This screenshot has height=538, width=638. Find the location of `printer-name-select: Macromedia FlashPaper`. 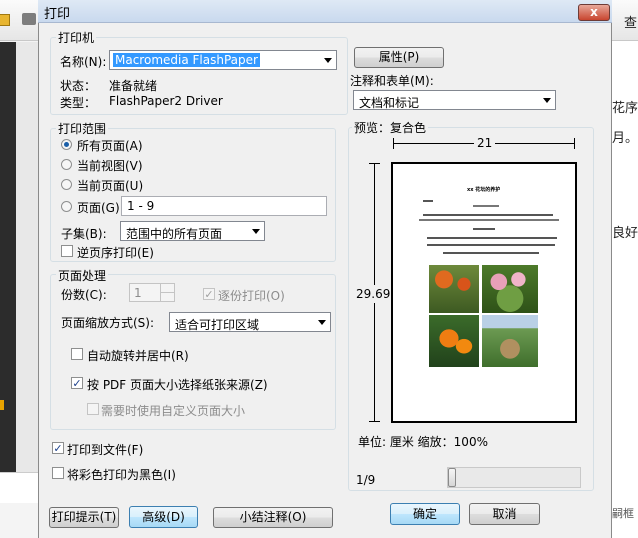

printer-name-select: Macromedia FlashPaper is located at coordinates (223, 60).